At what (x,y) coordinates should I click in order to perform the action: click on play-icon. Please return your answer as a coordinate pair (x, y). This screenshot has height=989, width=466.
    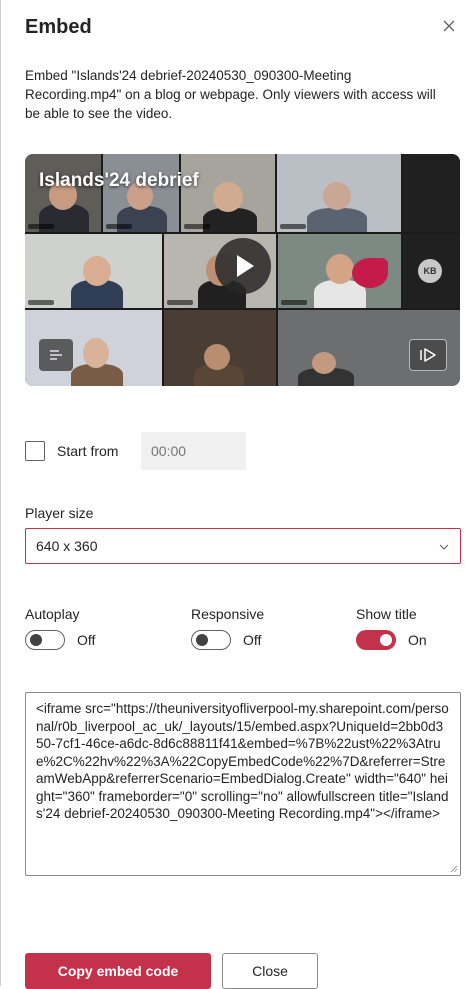
    Looking at the image, I should click on (245, 266).